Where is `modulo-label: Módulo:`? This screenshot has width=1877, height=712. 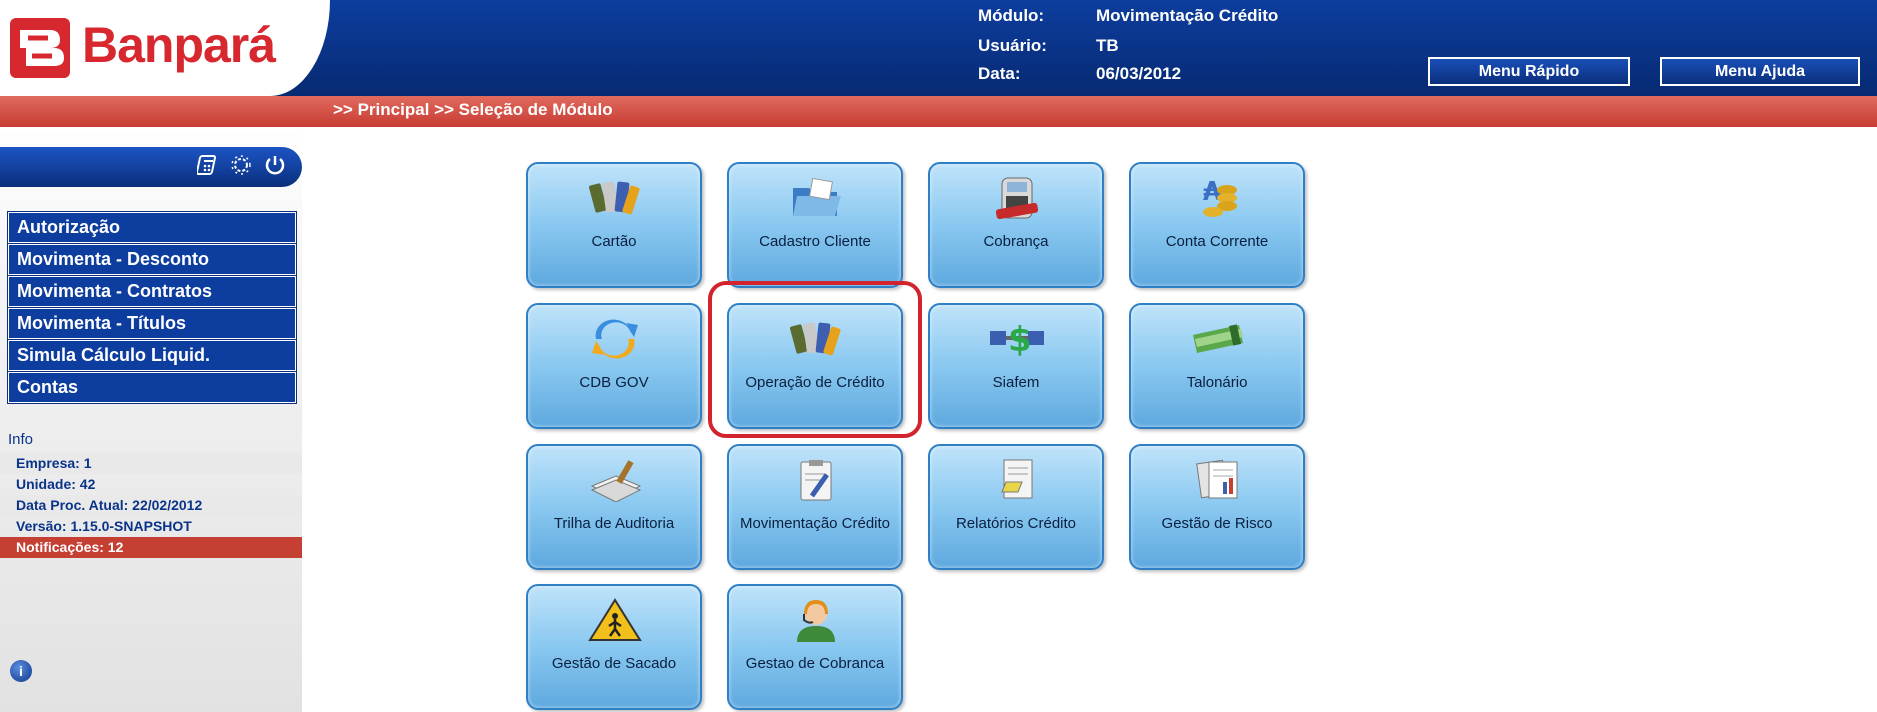 modulo-label: Módulo: is located at coordinates (1011, 15).